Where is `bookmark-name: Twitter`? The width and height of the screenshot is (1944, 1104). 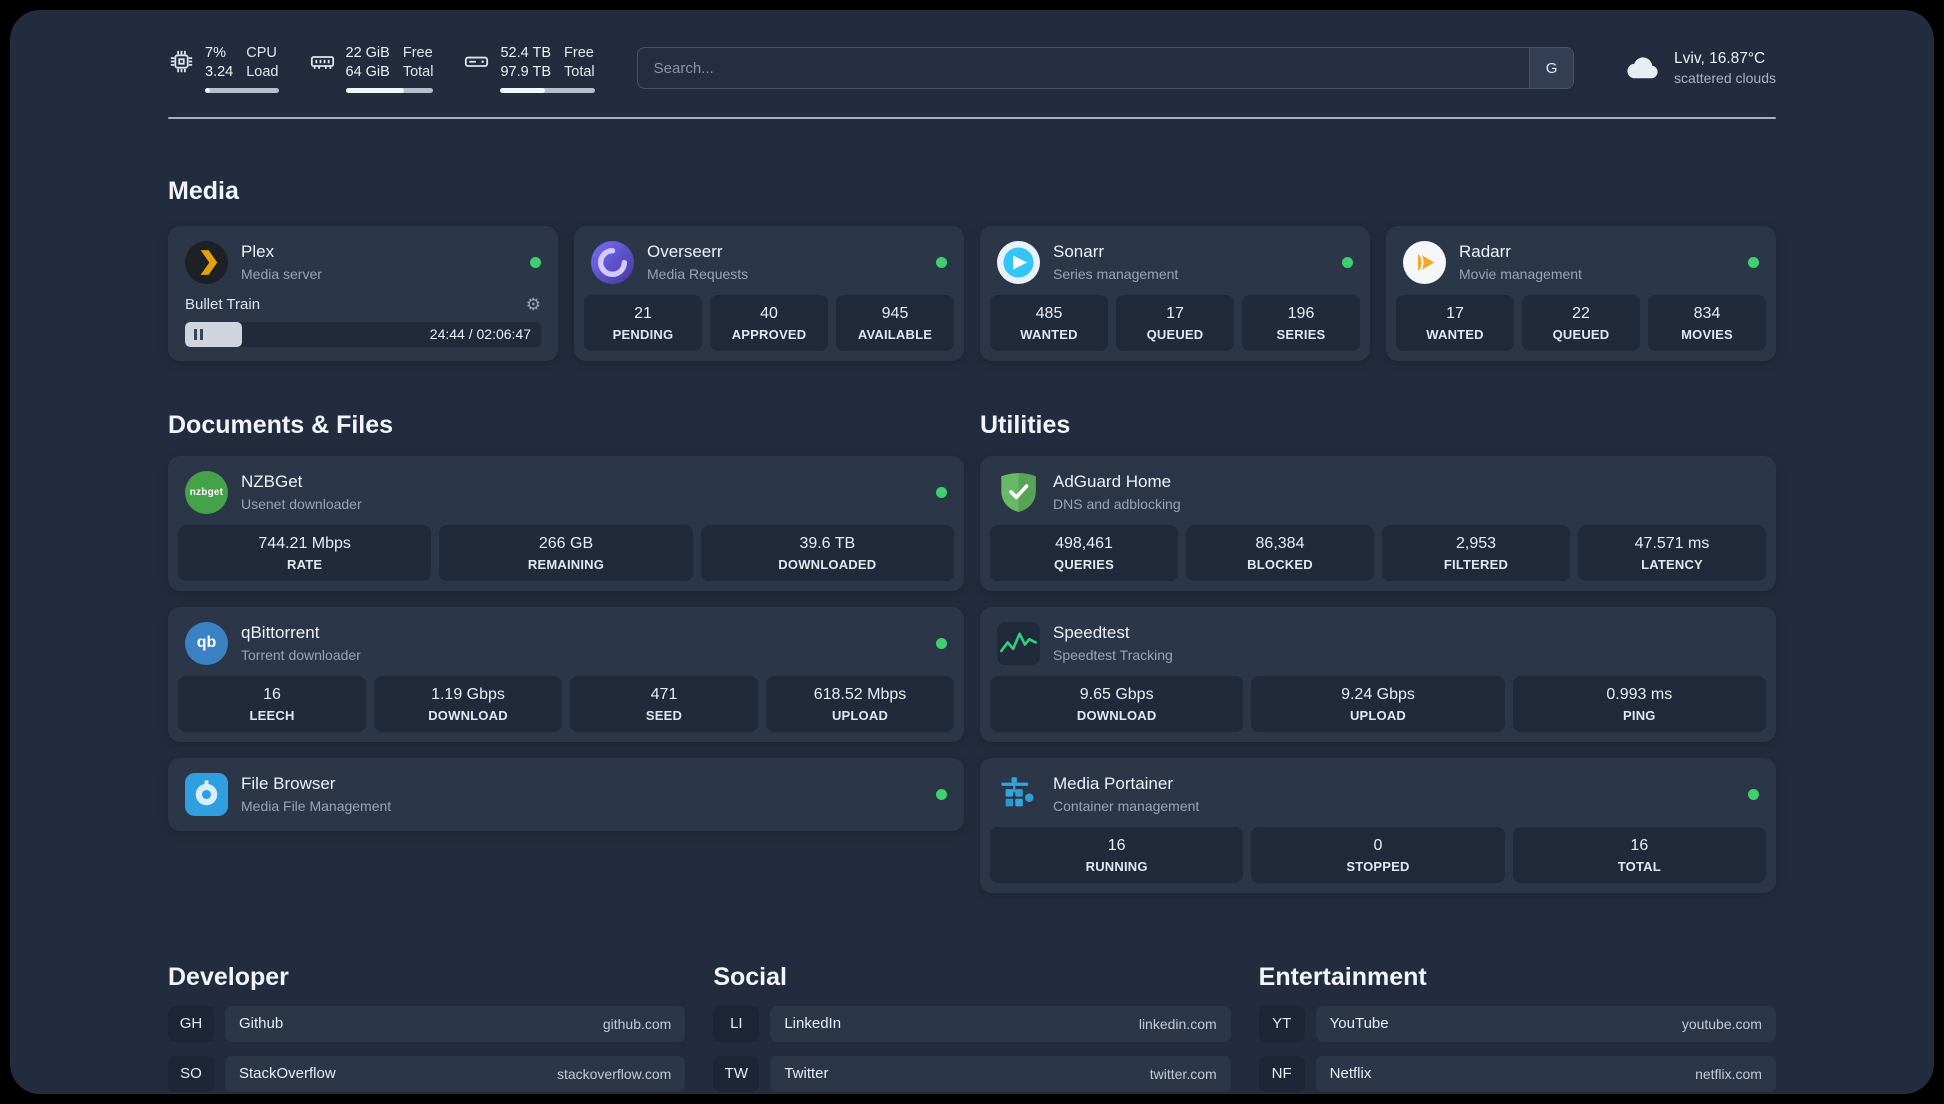
bookmark-name: Twitter is located at coordinates (806, 1074).